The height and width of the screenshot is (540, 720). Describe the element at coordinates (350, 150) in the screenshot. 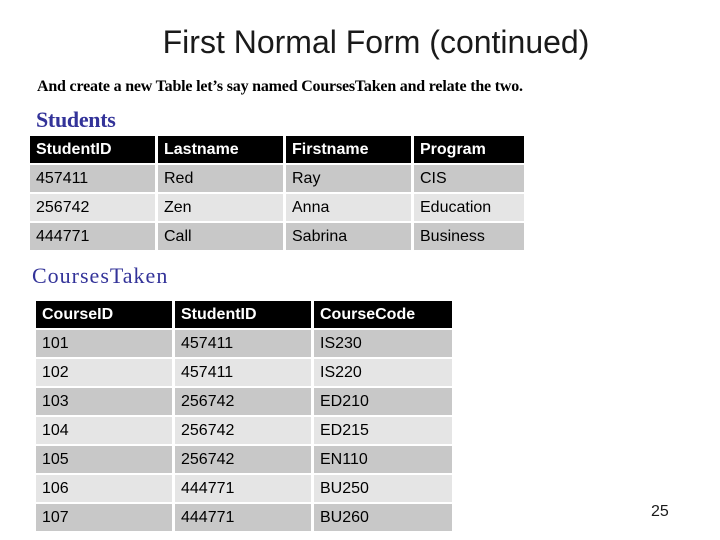

I see `column-header-firstname: Firstname` at that location.